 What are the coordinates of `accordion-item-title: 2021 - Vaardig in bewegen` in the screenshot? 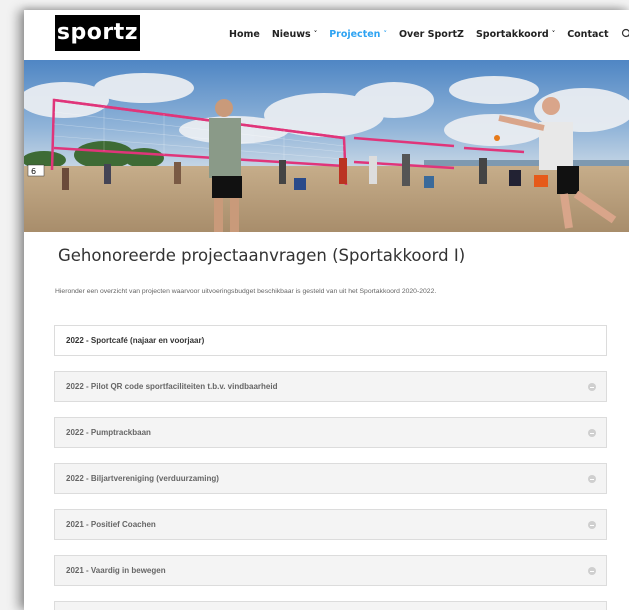 It's located at (116, 570).